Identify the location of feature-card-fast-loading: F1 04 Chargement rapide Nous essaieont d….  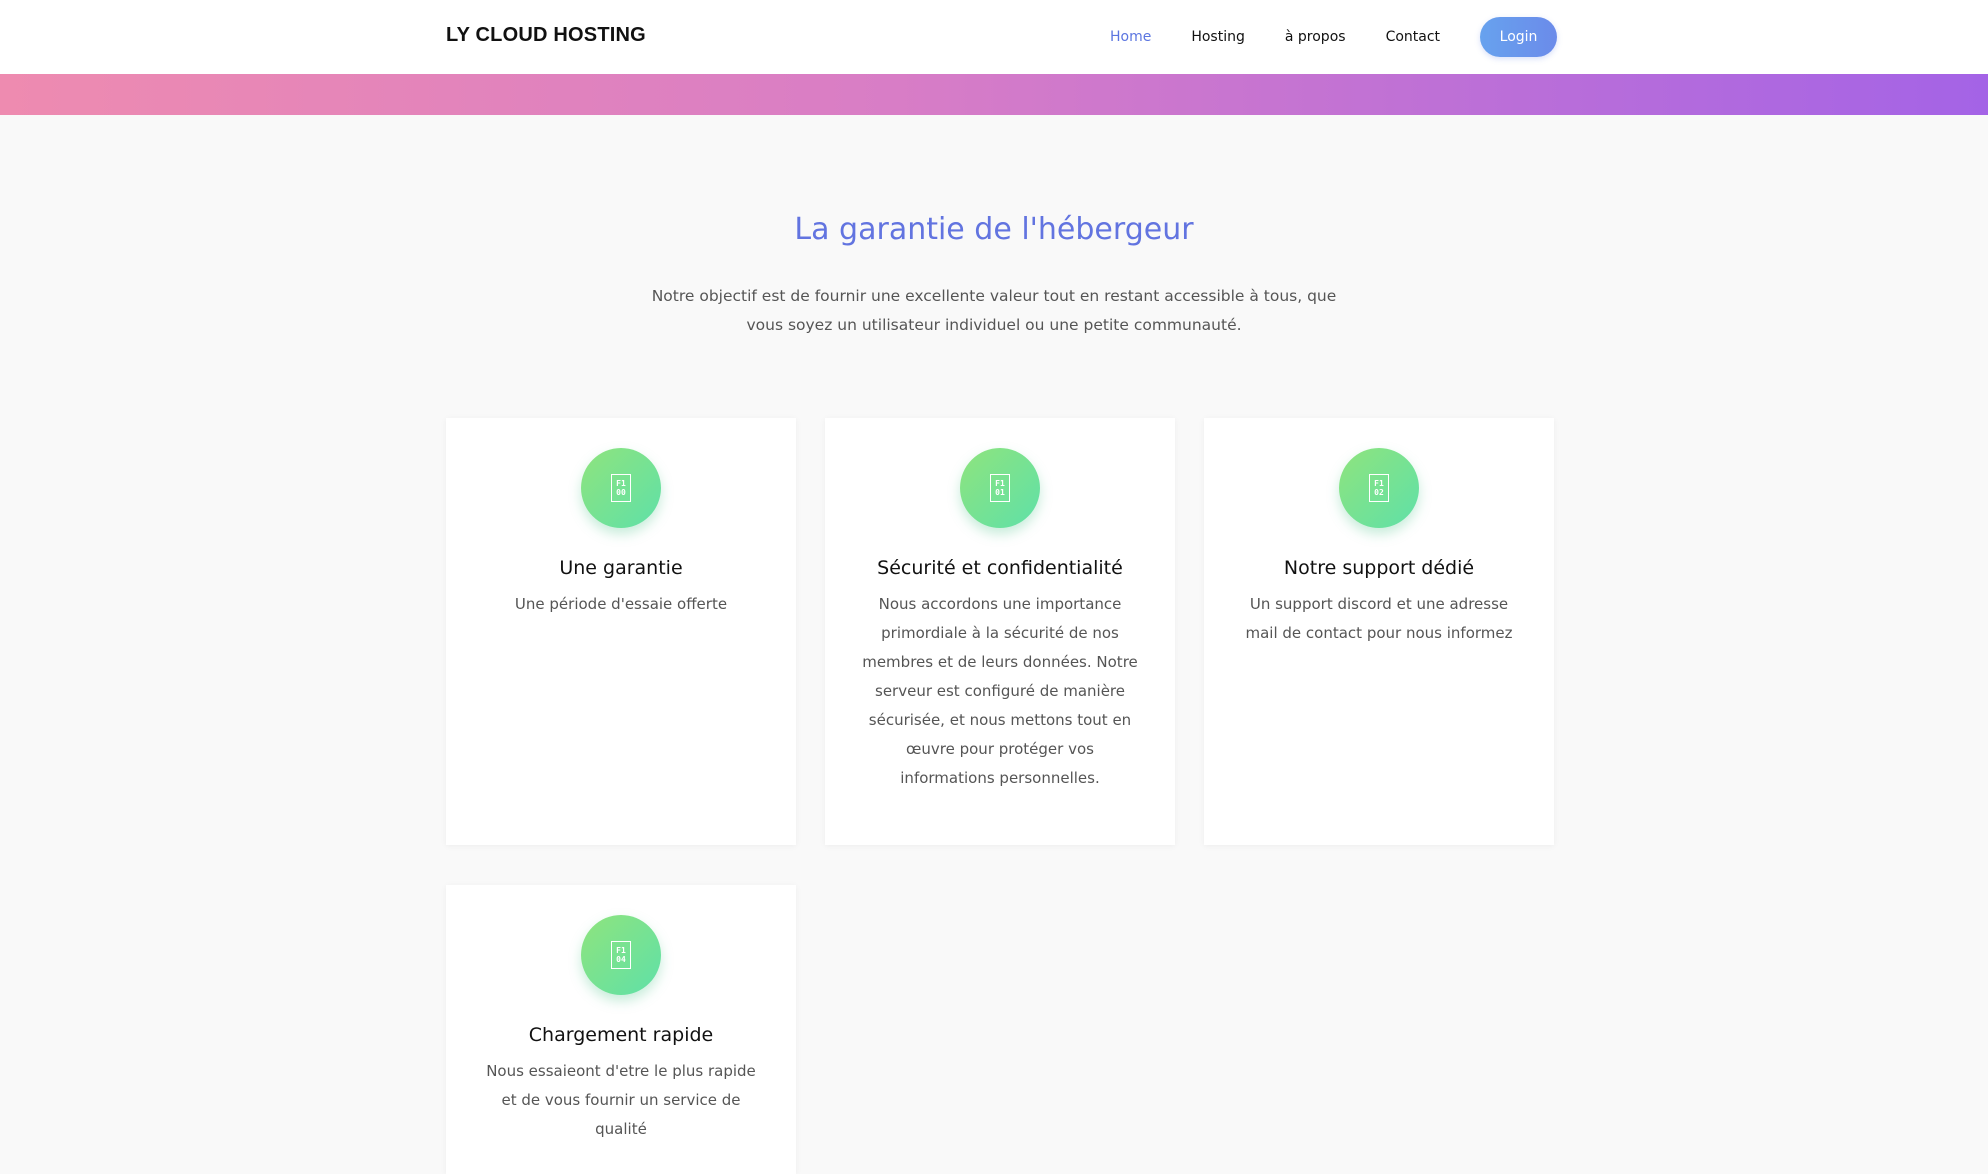
(621, 1029).